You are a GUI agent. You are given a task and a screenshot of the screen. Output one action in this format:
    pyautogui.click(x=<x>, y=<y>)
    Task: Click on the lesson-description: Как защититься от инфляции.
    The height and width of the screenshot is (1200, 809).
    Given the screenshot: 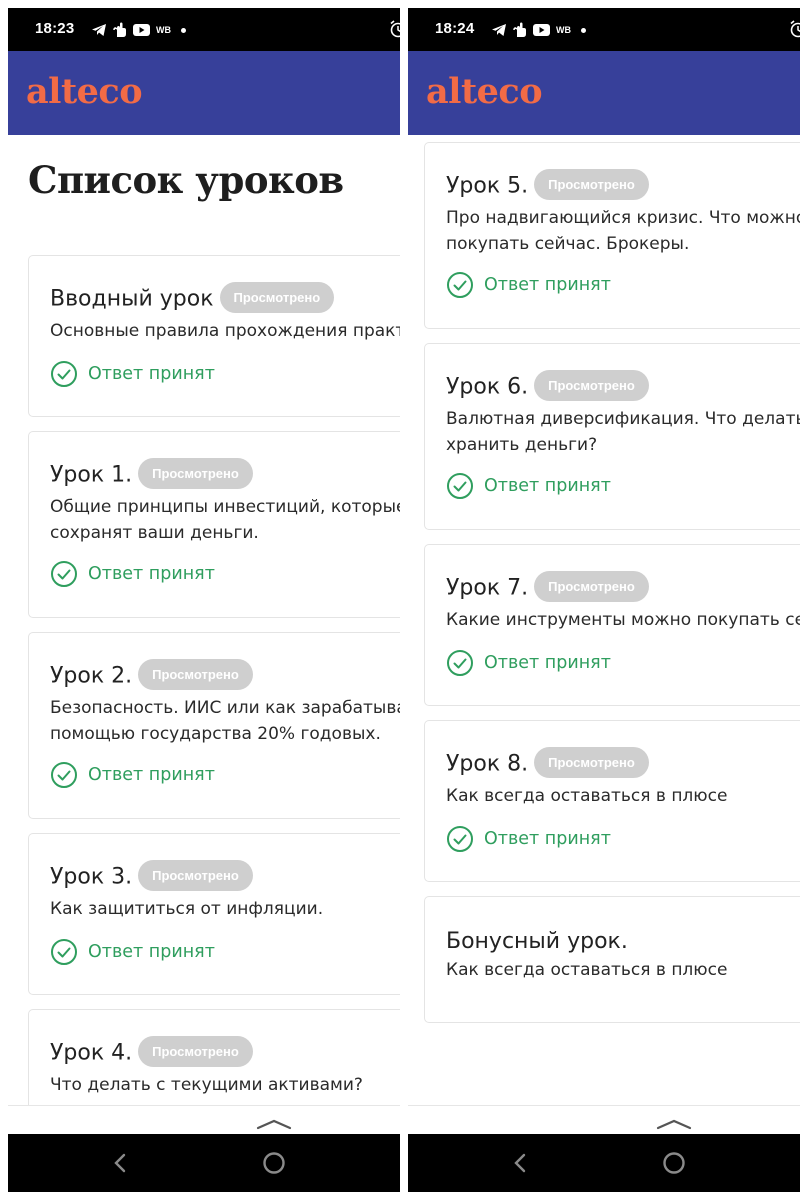 What is the action you would take?
    pyautogui.click(x=187, y=909)
    